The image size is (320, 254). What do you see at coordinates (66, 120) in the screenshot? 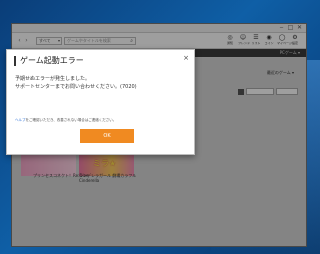
I see `help-note: ヘルプをご確認いただき、改善されない場合はご連絡ください。` at bounding box center [66, 120].